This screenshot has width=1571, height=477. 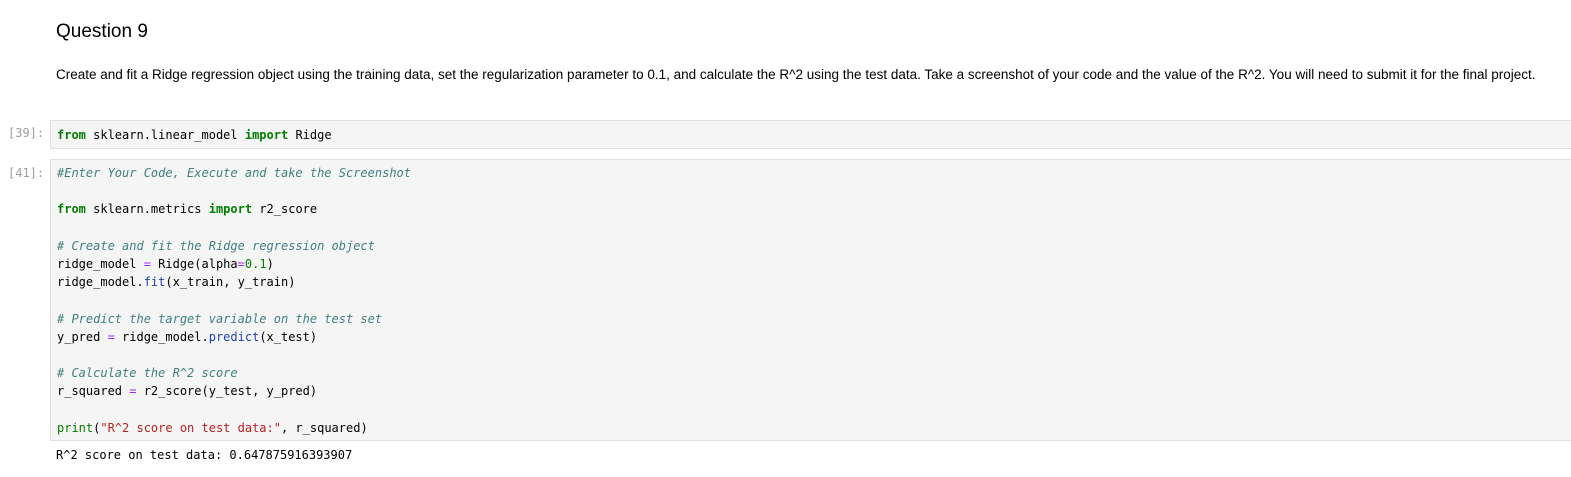 I want to click on builtin-function: print, so click(x=75, y=427).